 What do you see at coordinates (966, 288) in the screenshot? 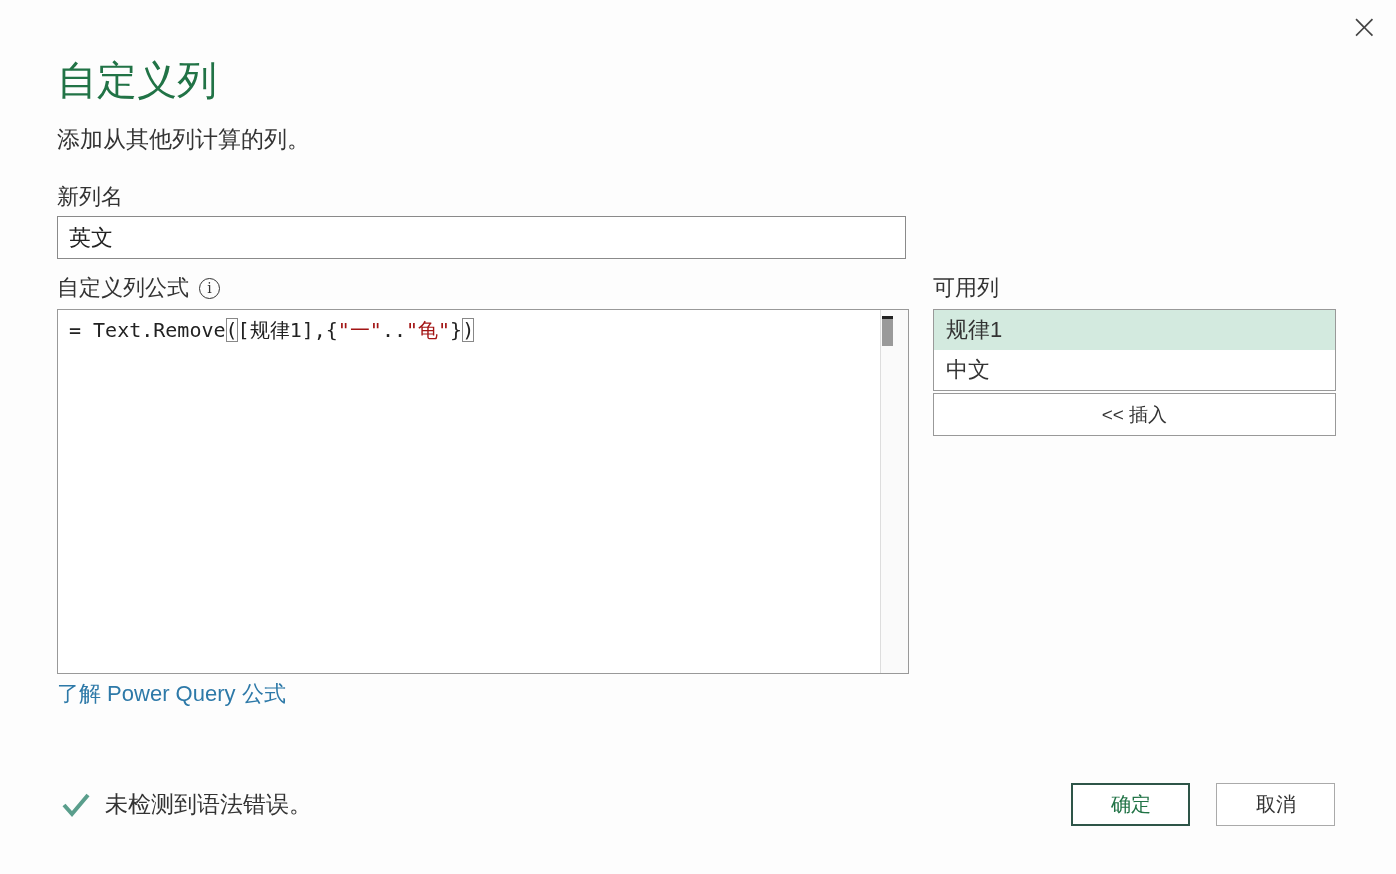
I see `field-label: 可用列` at bounding box center [966, 288].